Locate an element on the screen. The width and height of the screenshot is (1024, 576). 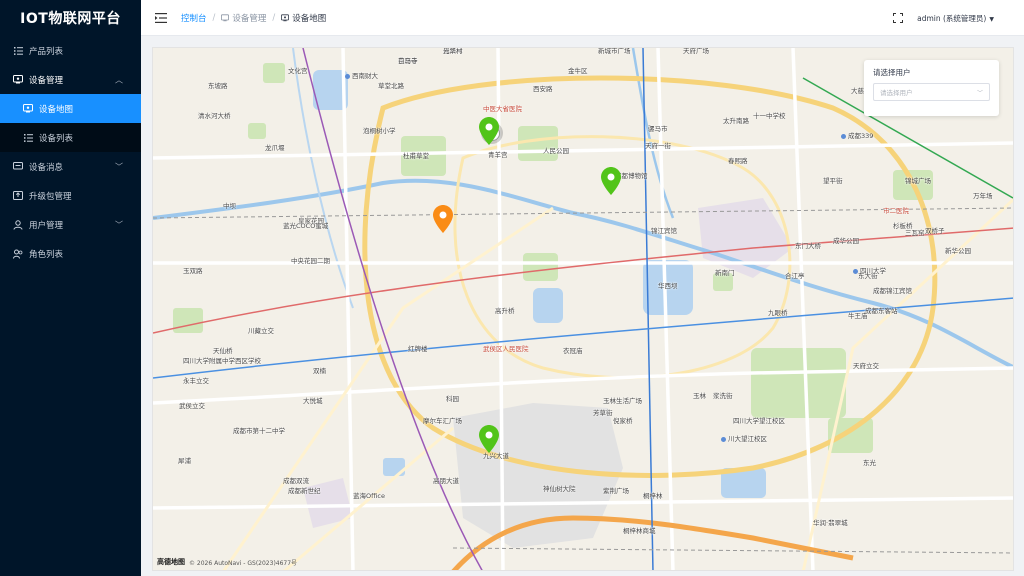
sidebar-item-device-management: 设备管理 ︿ is located at coordinates (70, 79).